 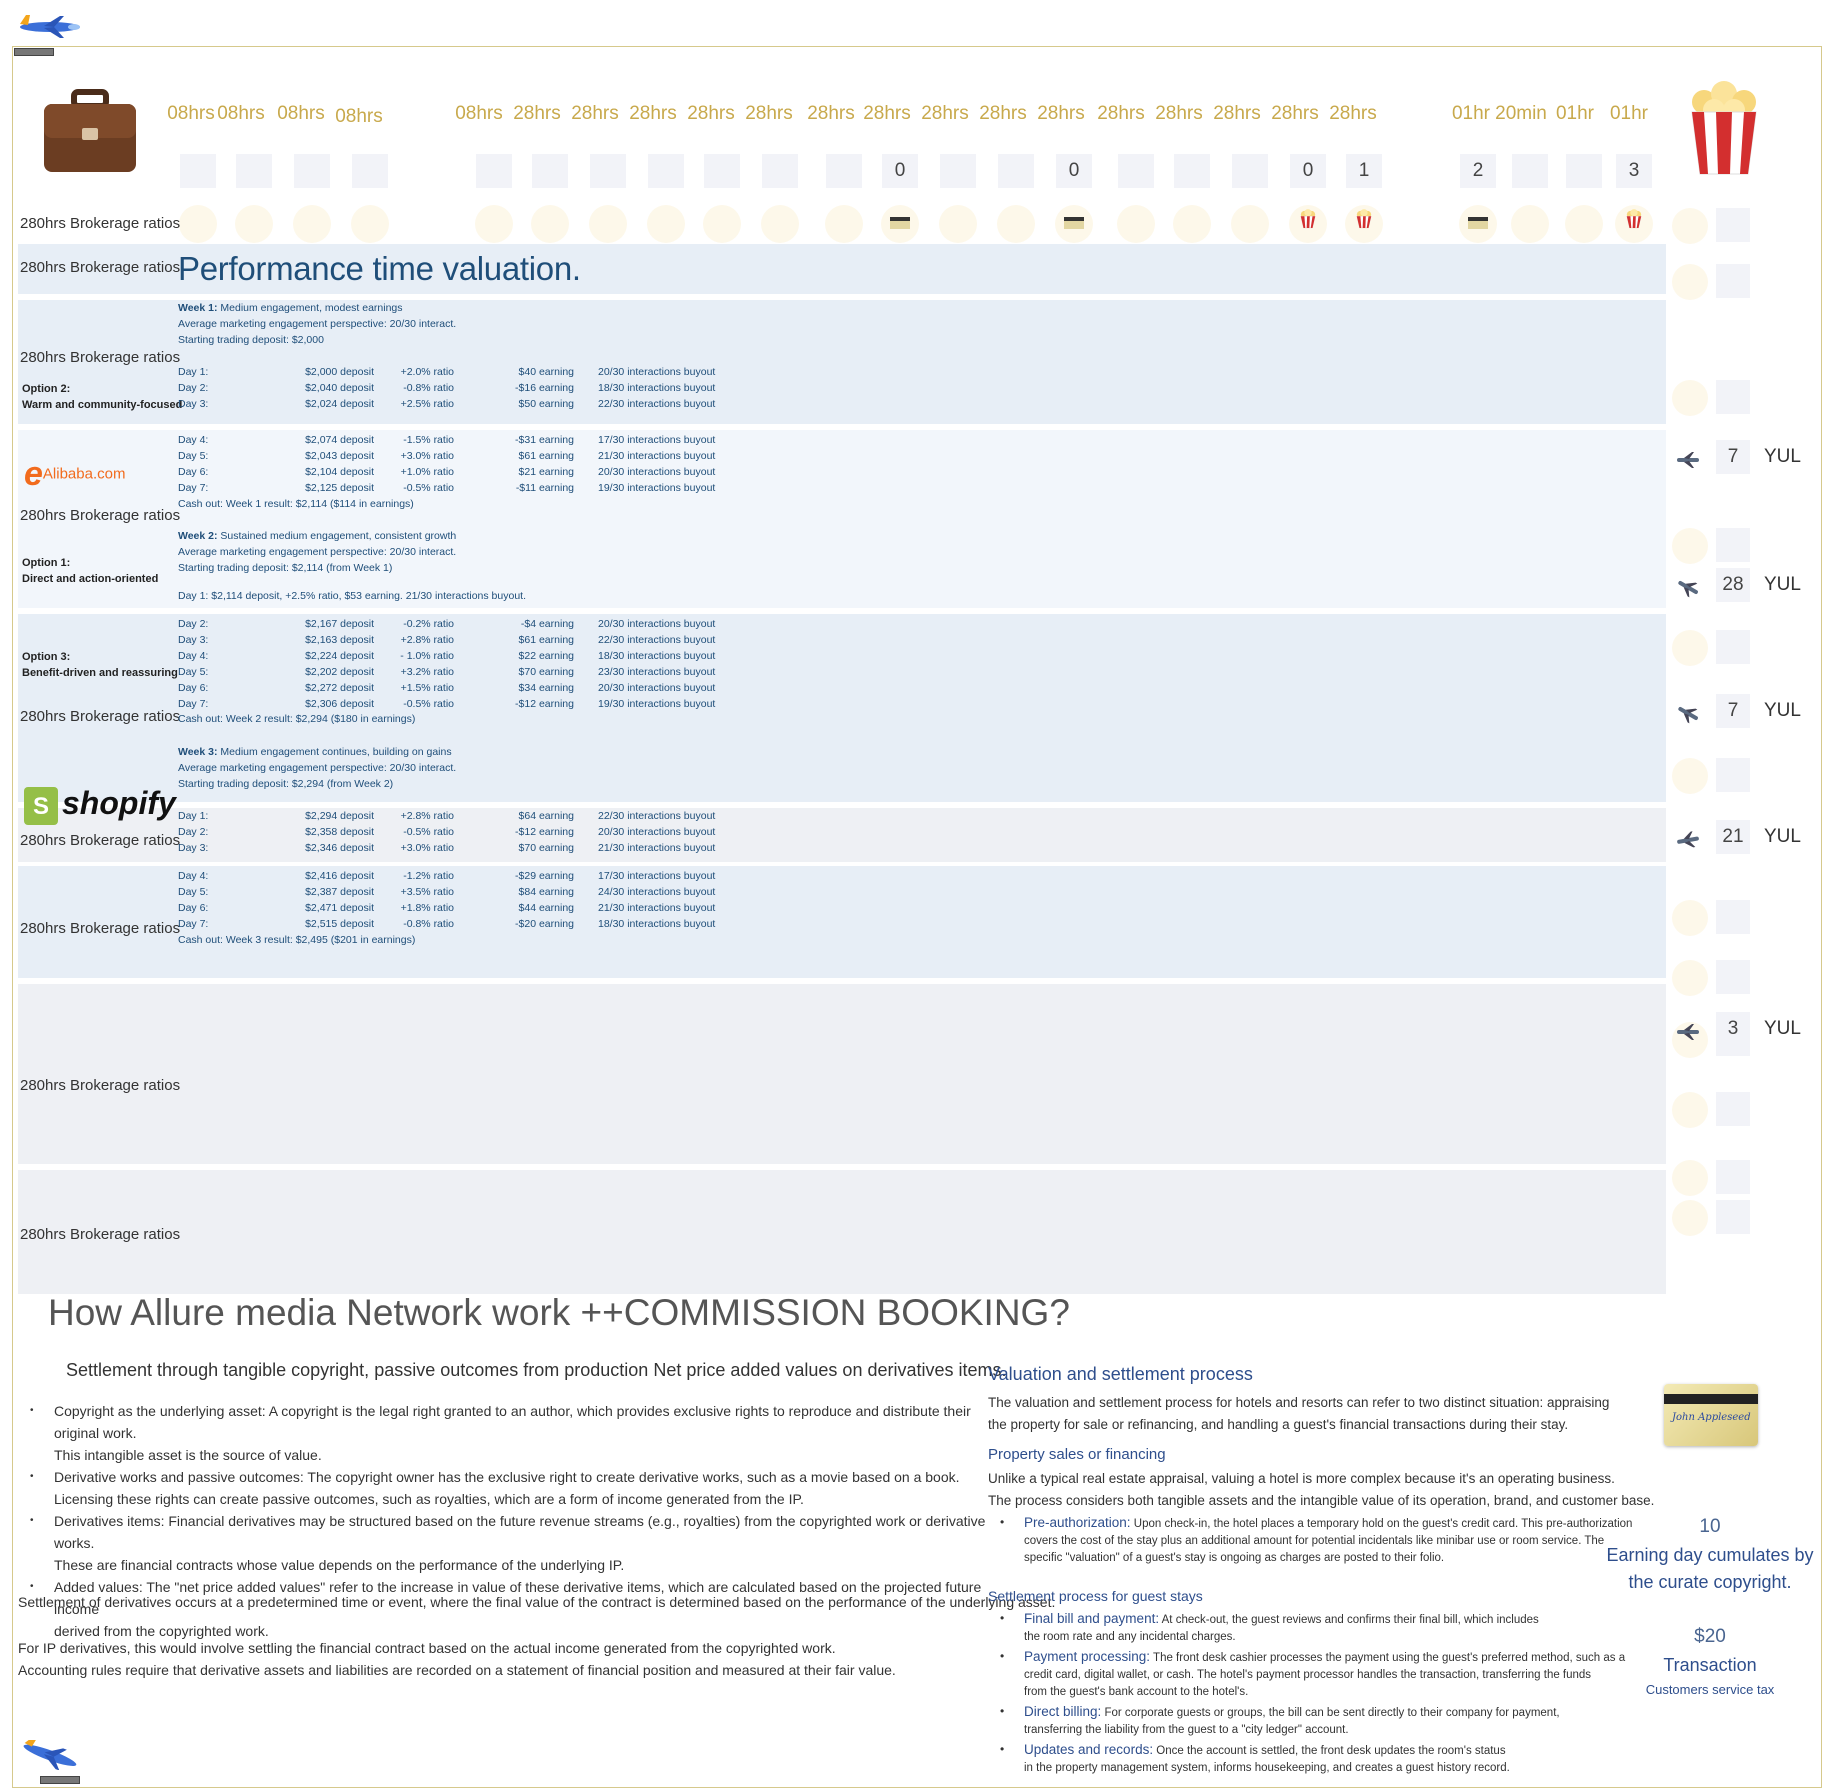 What do you see at coordinates (1077, 1454) in the screenshot?
I see `property-heading: Property sales or financing` at bounding box center [1077, 1454].